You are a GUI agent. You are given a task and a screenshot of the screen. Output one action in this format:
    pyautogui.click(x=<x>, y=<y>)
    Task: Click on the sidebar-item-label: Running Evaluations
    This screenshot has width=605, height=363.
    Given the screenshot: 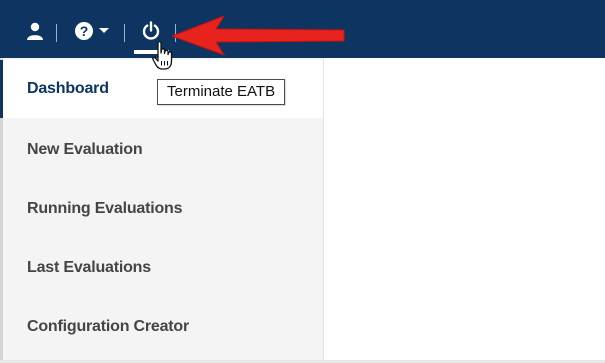 What is the action you would take?
    pyautogui.click(x=105, y=208)
    